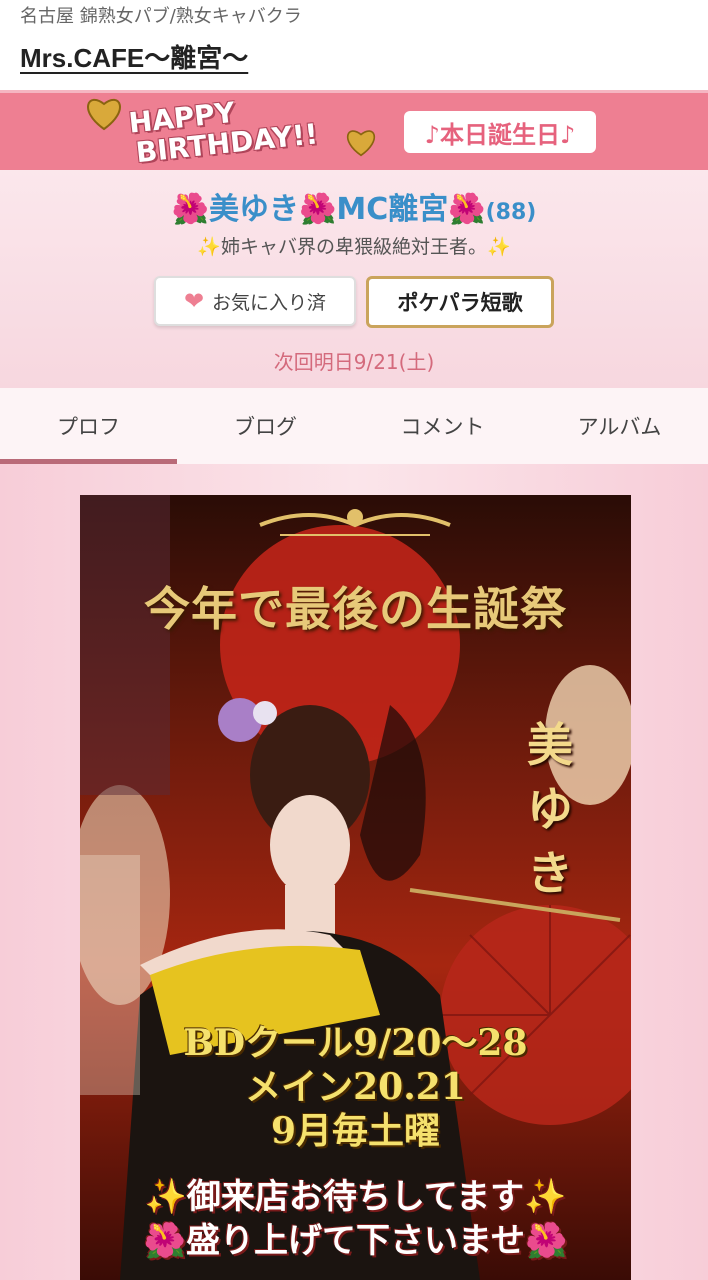  What do you see at coordinates (460, 302) in the screenshot?
I see `pokepara-tanka-button: ポケパラ短歌` at bounding box center [460, 302].